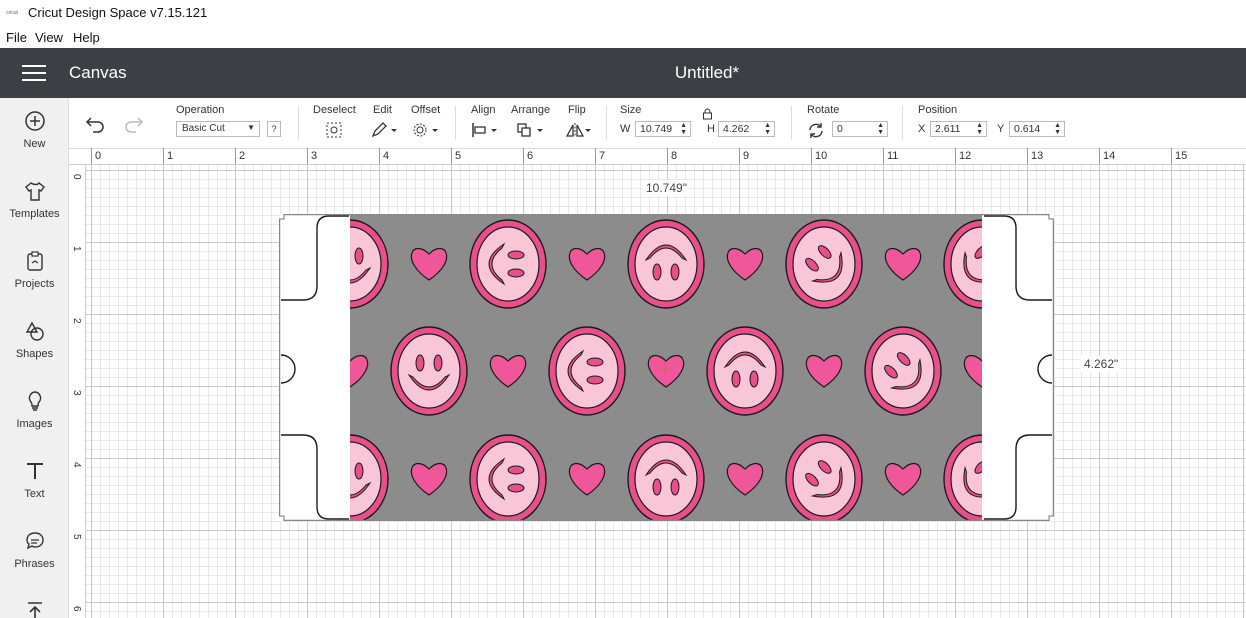 This screenshot has height=618, width=1246. What do you see at coordinates (34, 144) in the screenshot?
I see `sidebar-item-label: New` at bounding box center [34, 144].